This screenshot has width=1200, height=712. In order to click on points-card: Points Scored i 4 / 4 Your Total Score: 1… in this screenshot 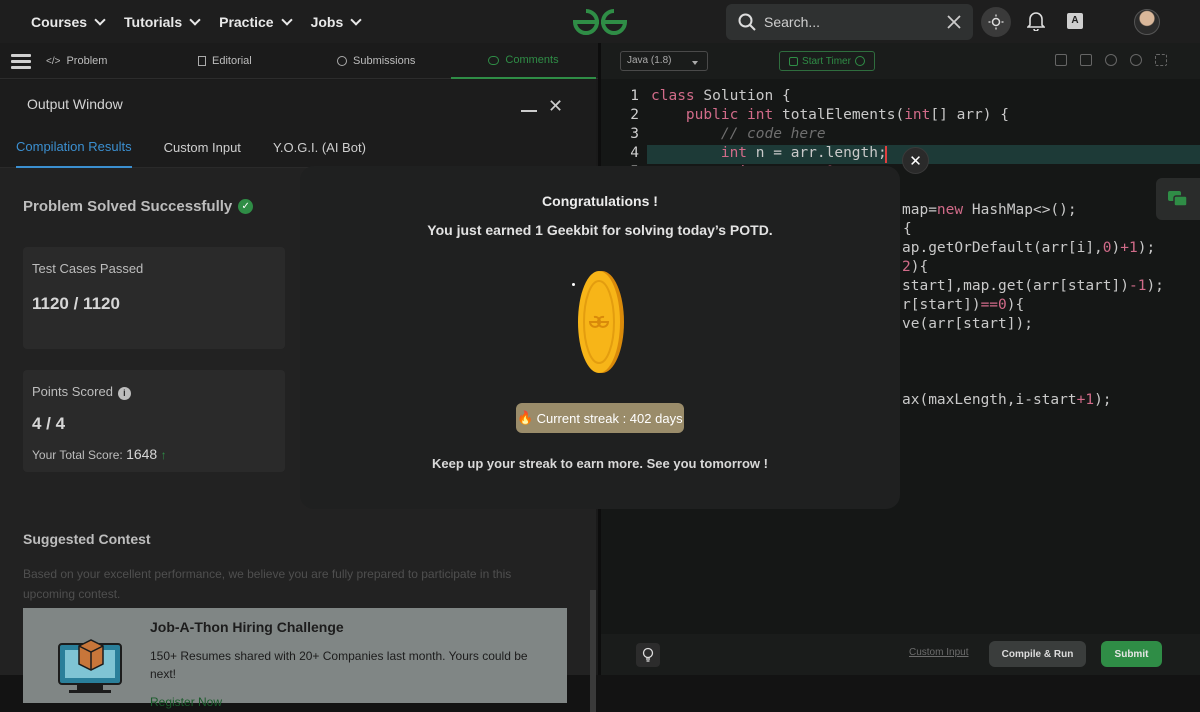, I will do `click(154, 421)`.